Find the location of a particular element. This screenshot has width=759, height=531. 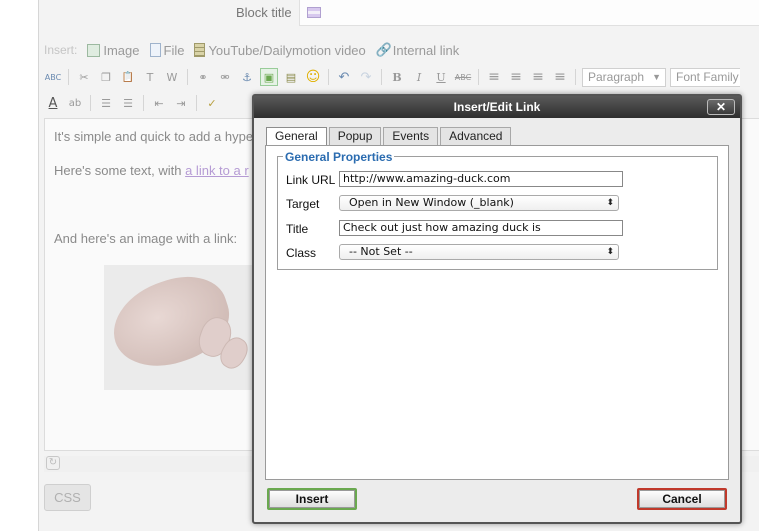

content-link: a link to a r is located at coordinates (217, 170).